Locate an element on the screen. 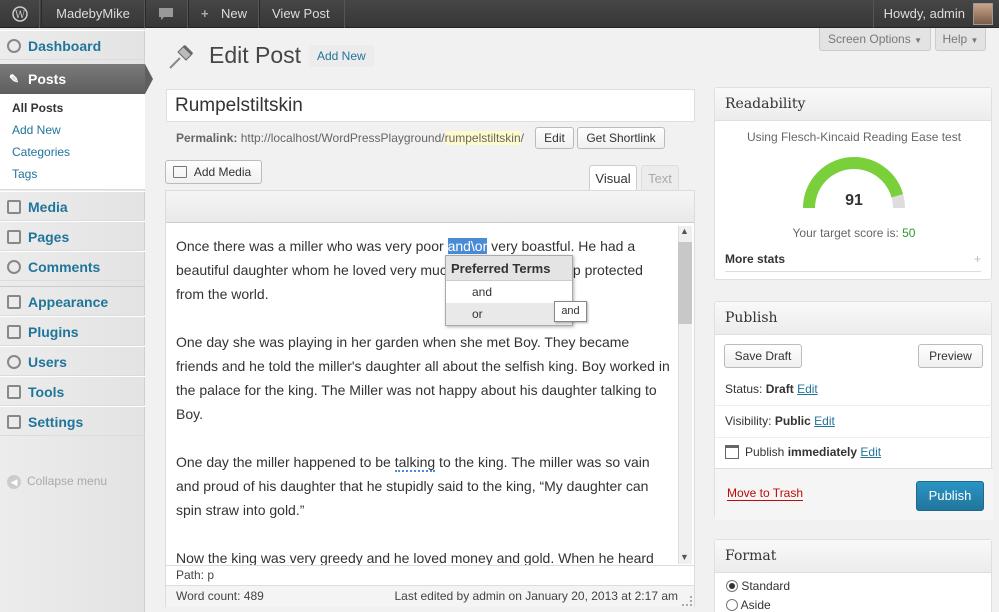 The width and height of the screenshot is (999, 612). publish-time-value: immediately is located at coordinates (822, 452).